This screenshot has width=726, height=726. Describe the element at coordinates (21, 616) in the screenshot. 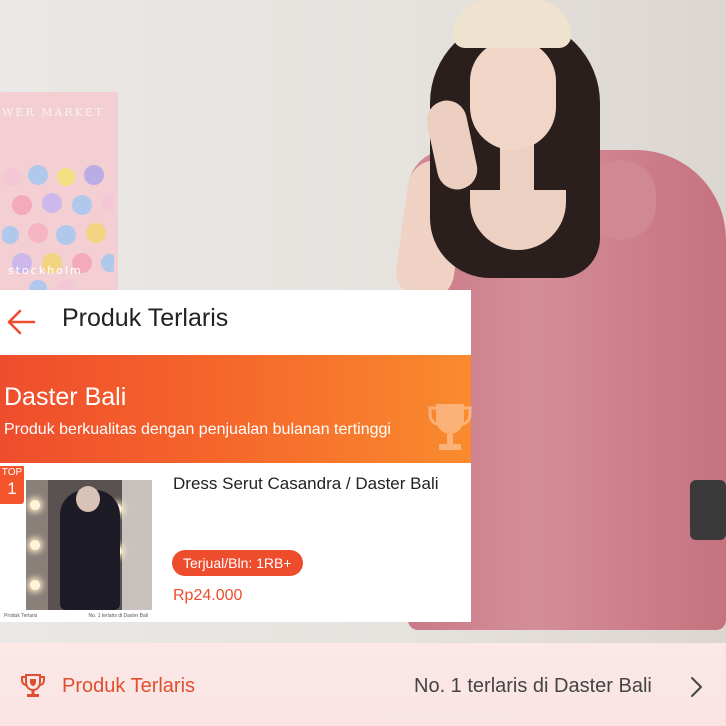

I see `thumb-caption-left: Produk Terlaris` at that location.